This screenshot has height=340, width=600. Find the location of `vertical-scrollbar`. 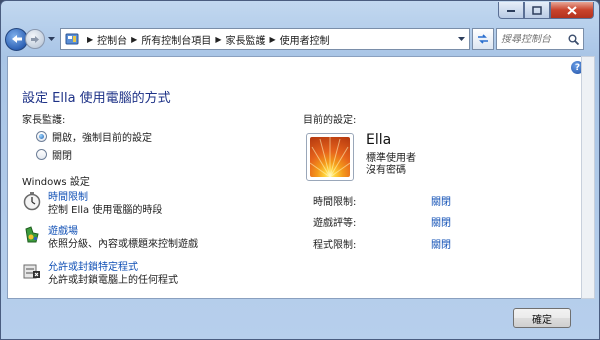

vertical-scrollbar is located at coordinates (588, 177).